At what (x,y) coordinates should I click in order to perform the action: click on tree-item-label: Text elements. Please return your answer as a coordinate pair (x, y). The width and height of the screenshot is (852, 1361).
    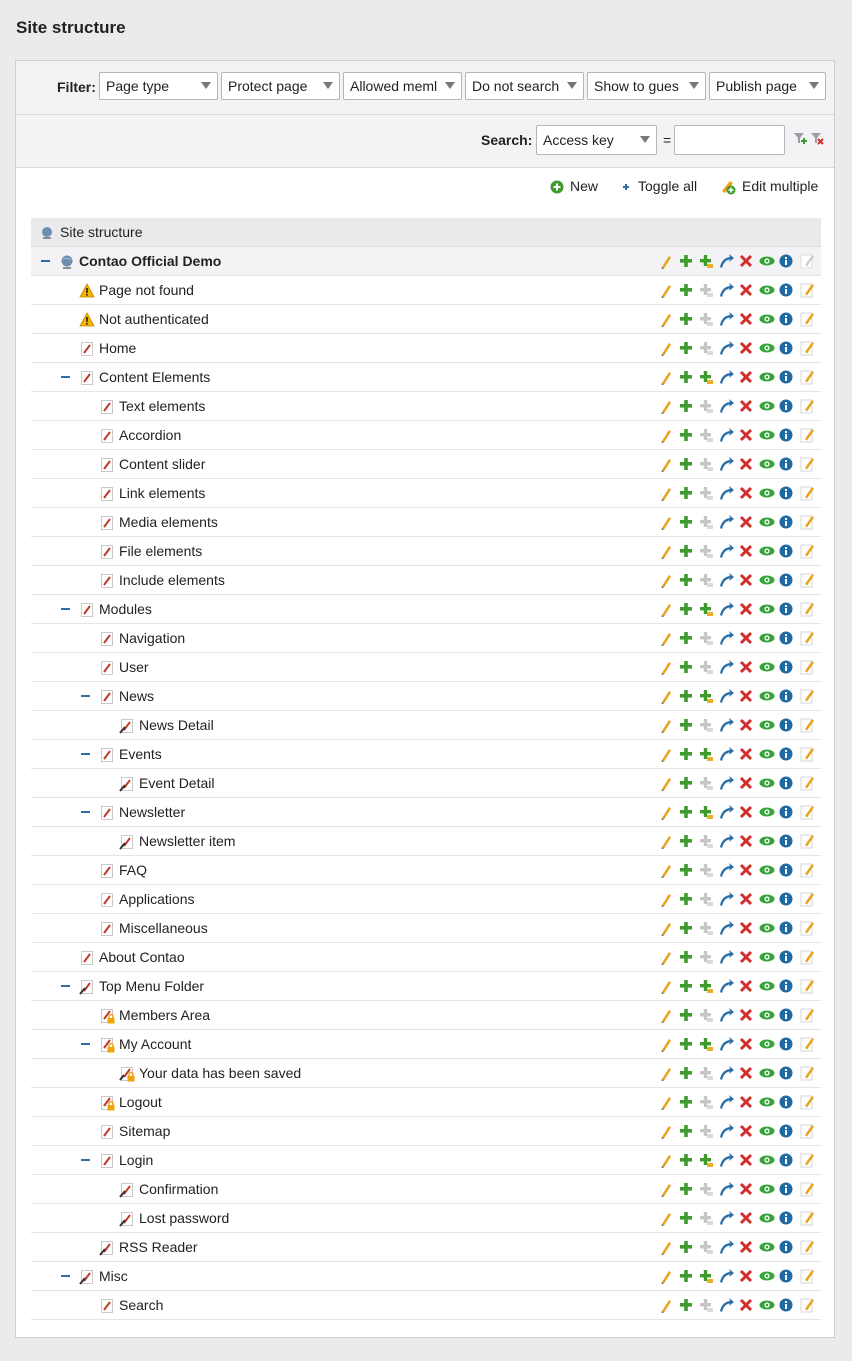
    Looking at the image, I should click on (162, 406).